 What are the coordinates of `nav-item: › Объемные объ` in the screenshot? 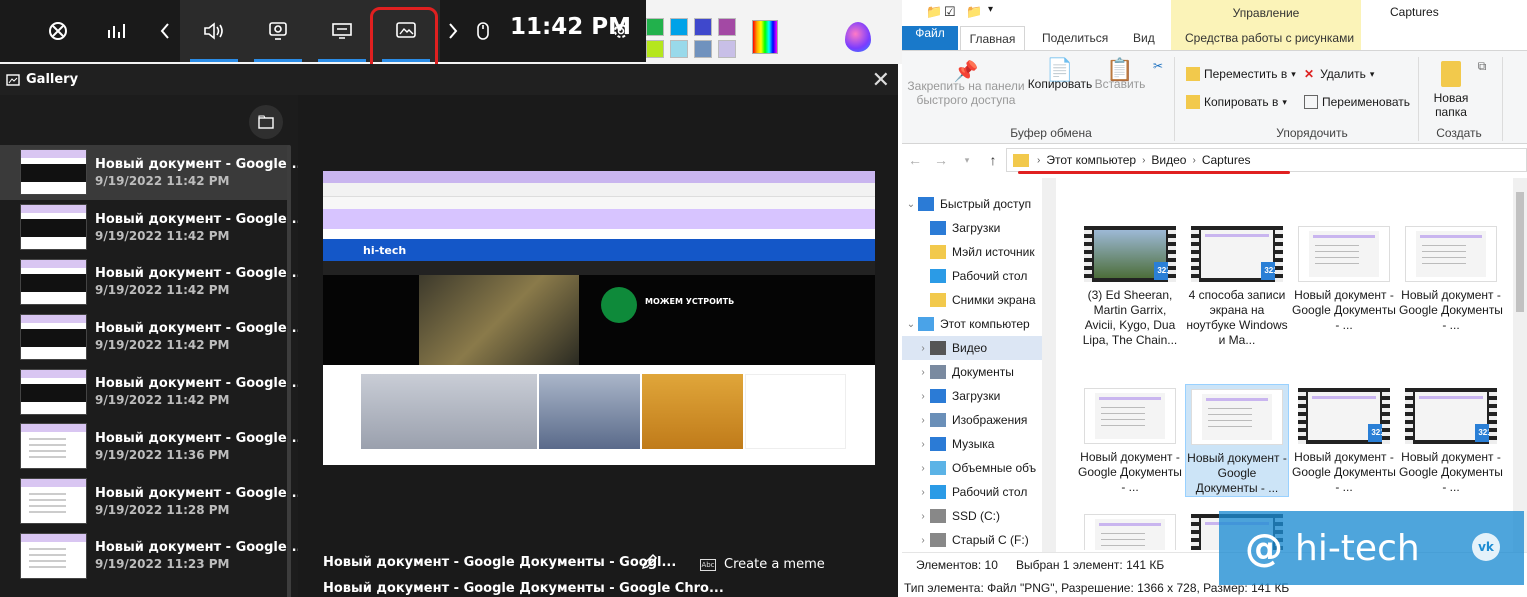 It's located at (972, 468).